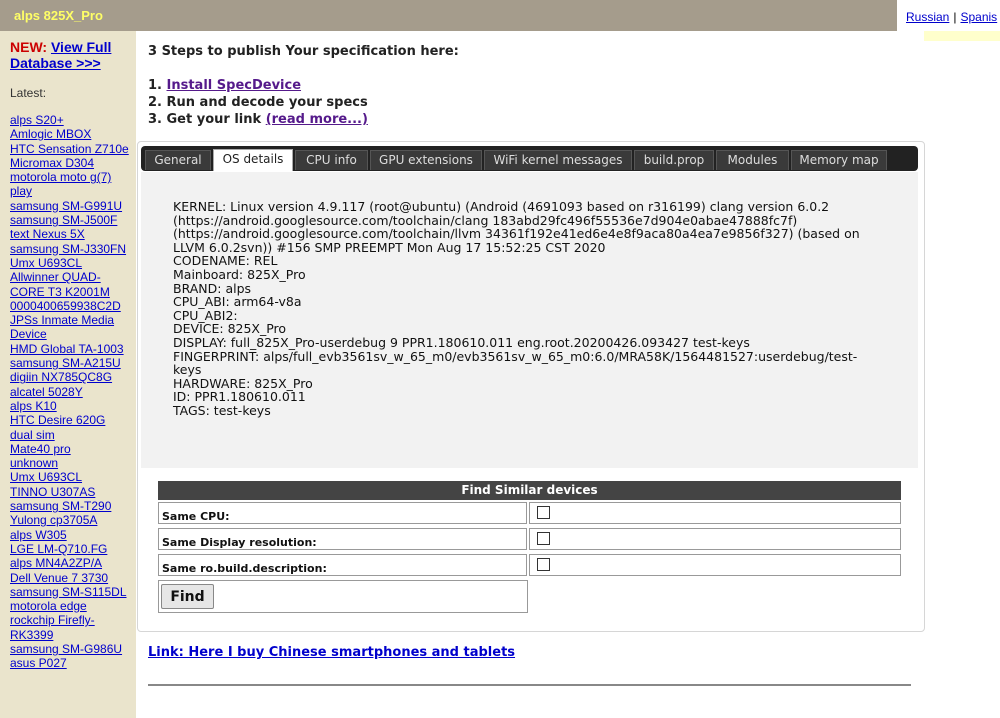  I want to click on step-1: 1. Install SpecDevice, so click(224, 85).